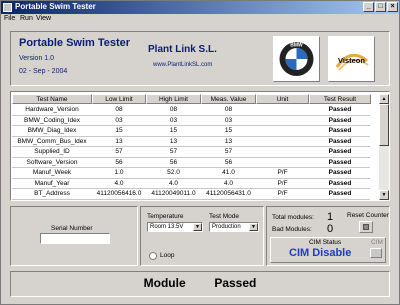 The height and width of the screenshot is (305, 400). What do you see at coordinates (235, 283) in the screenshot?
I see `module-result: Passed` at bounding box center [235, 283].